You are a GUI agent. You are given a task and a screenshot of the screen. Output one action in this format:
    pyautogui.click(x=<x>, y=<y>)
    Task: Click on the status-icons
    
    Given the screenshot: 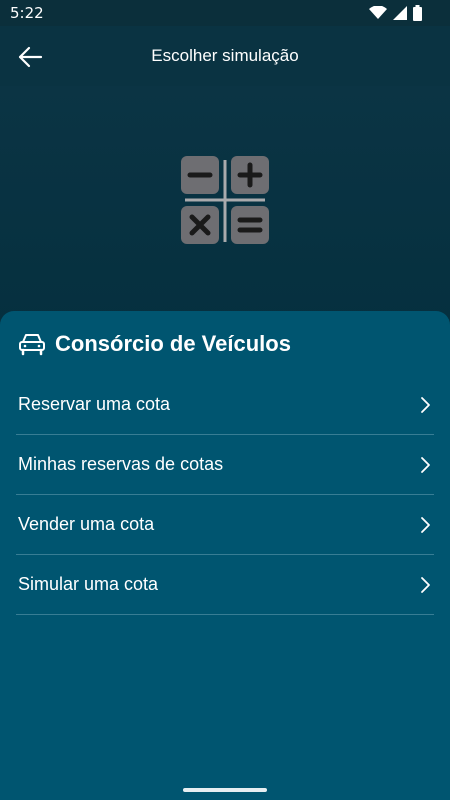 What is the action you would take?
    pyautogui.click(x=395, y=13)
    